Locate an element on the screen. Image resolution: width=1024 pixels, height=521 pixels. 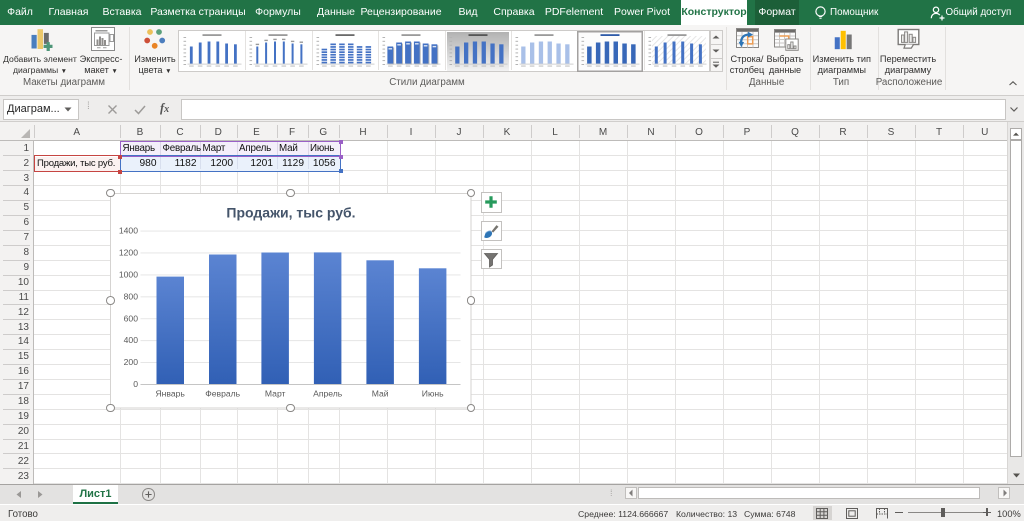
svg-text: 1000 is located at coordinates (128, 275).